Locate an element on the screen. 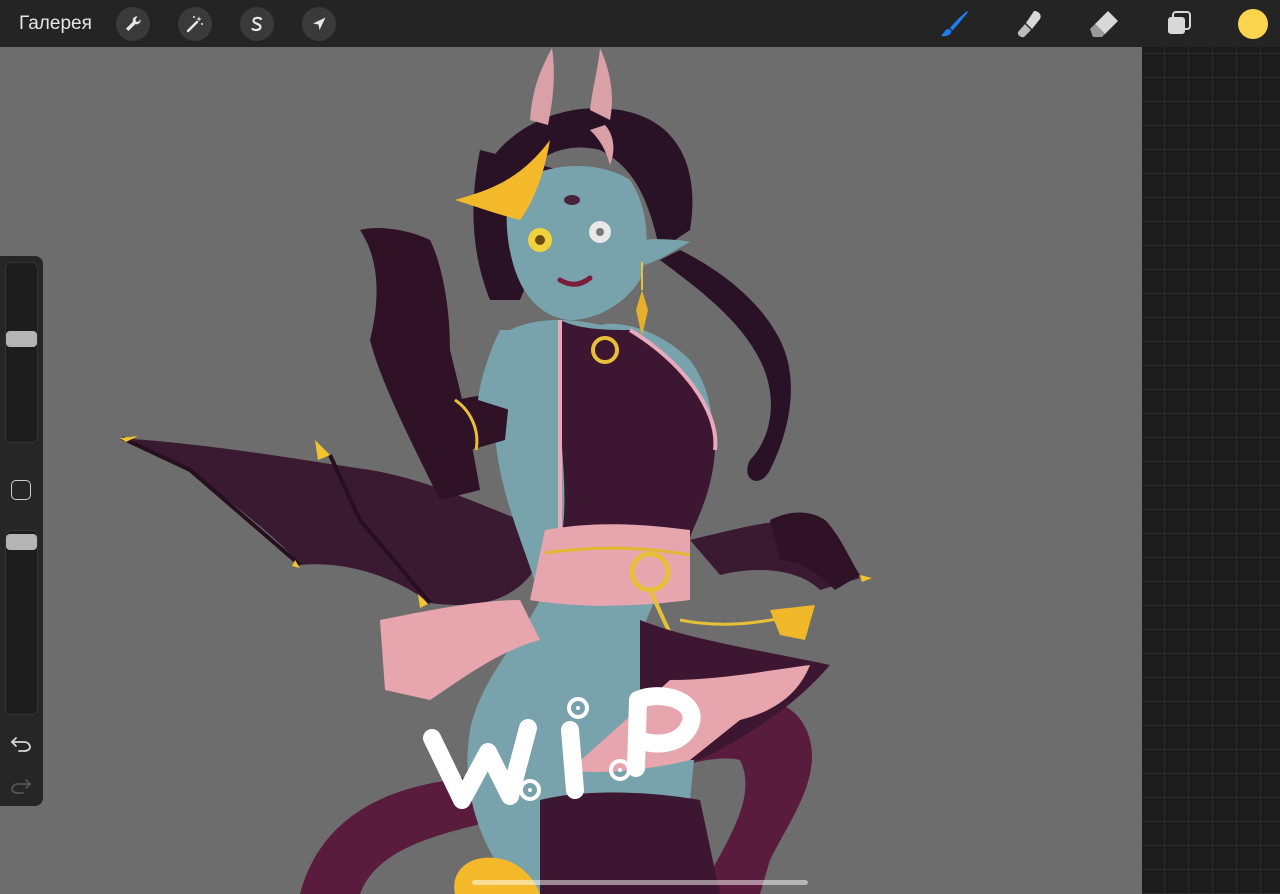 The width and height of the screenshot is (1280, 894). redo-icon is located at coordinates (21, 786).